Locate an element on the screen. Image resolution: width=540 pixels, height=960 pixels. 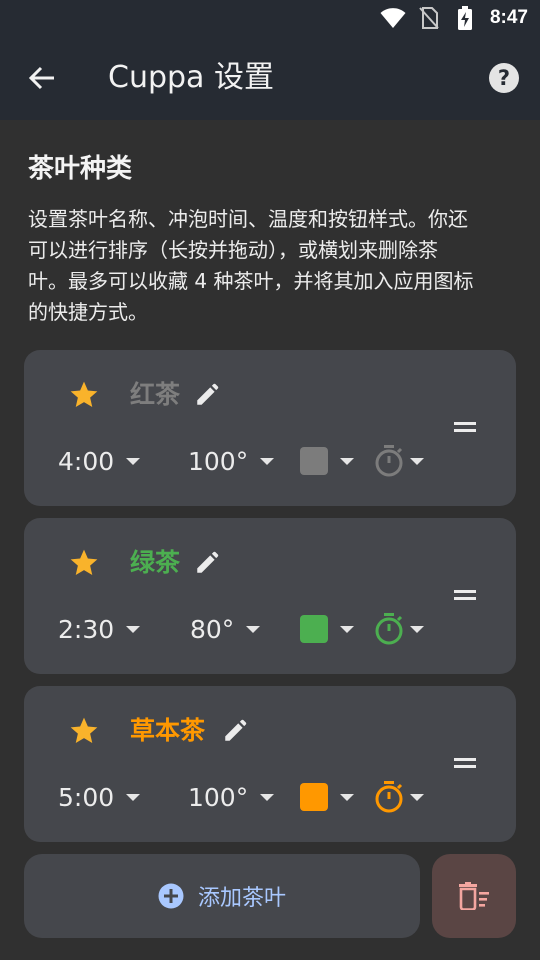
description-line: 的快捷方式。 is located at coordinates (88, 312).